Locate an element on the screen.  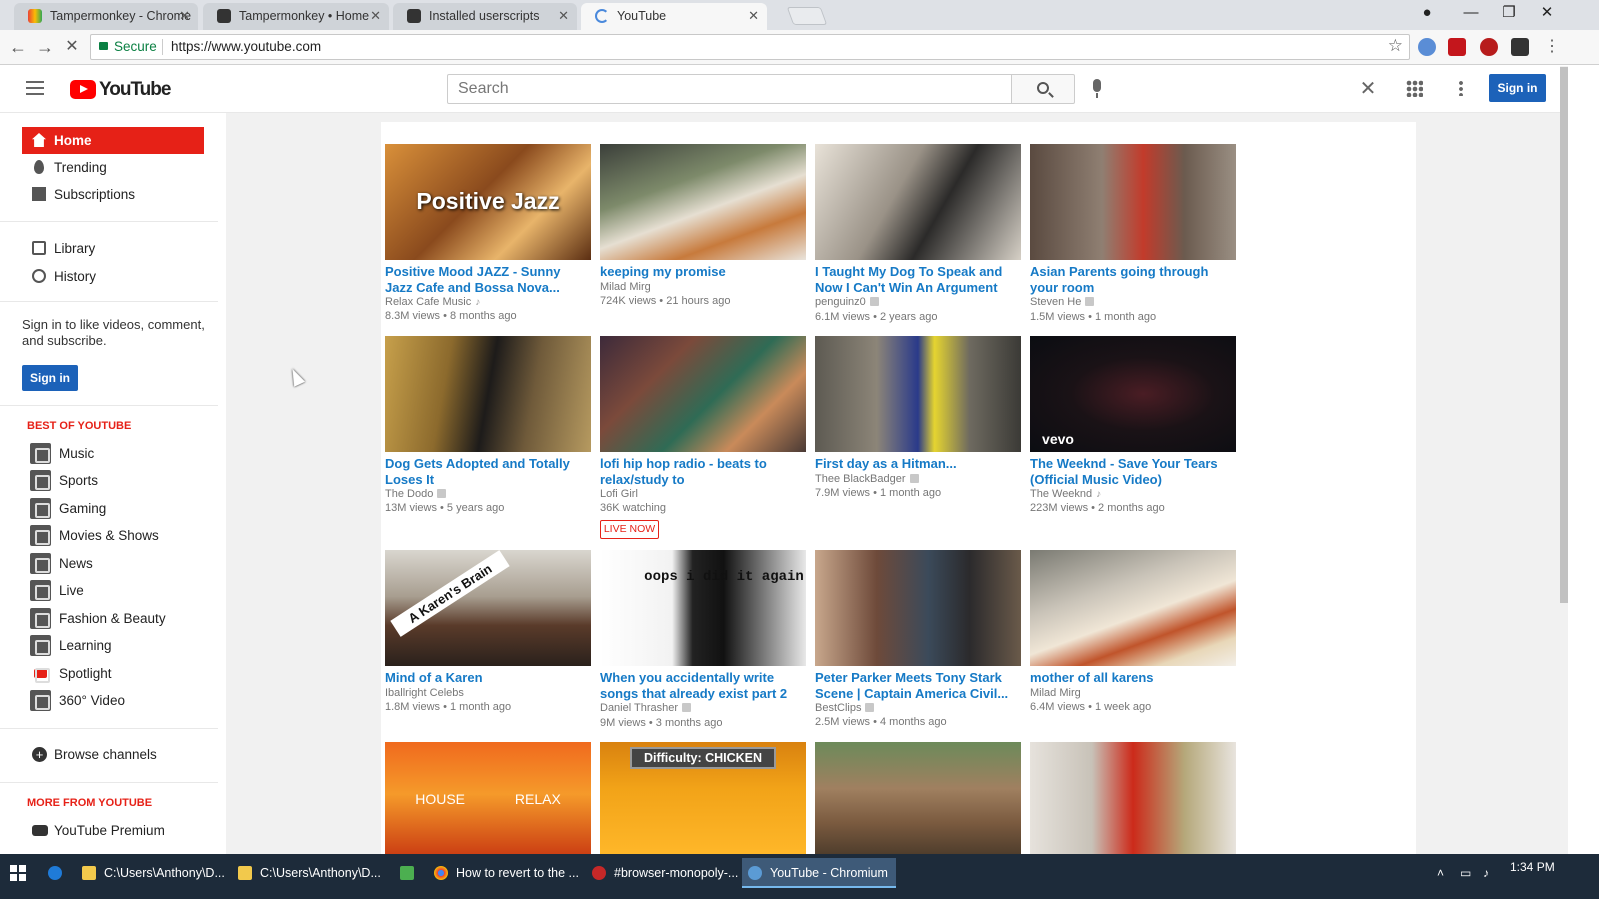
edge-icon is located at coordinates (55, 873).